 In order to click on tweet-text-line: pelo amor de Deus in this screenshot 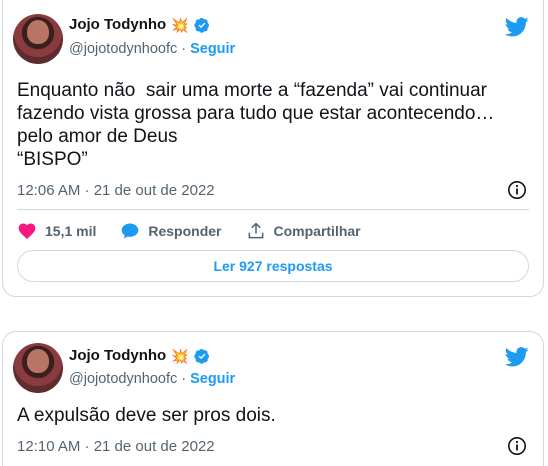, I will do `click(97, 136)`.